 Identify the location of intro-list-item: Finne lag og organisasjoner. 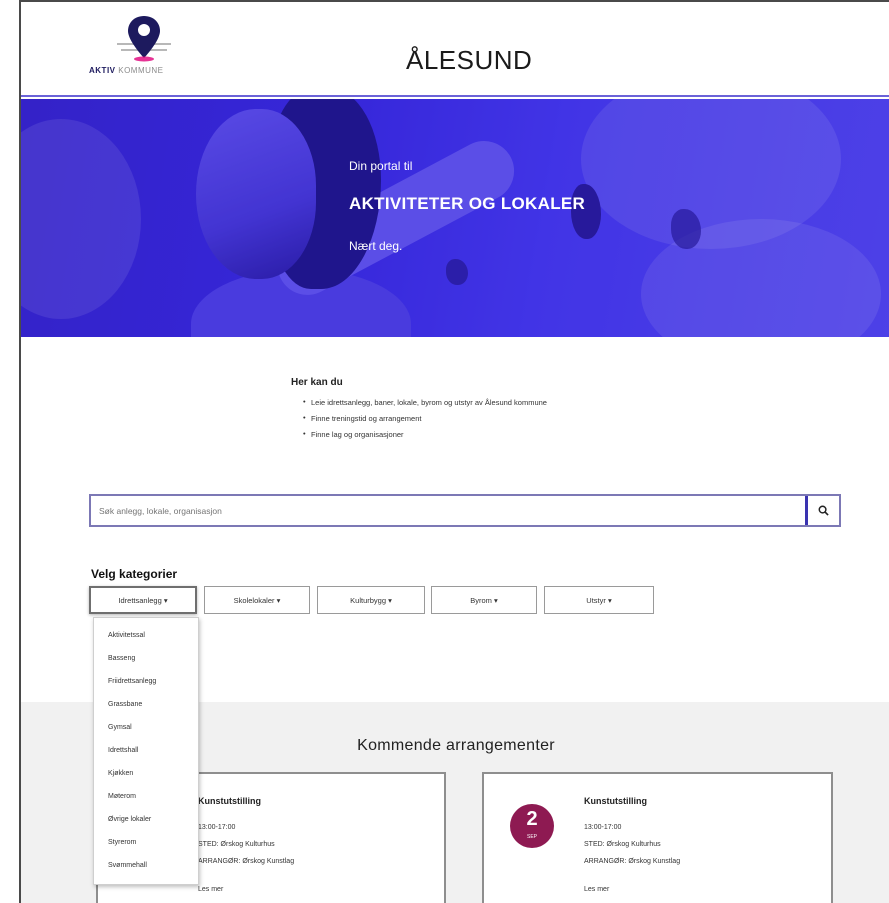
(501, 434).